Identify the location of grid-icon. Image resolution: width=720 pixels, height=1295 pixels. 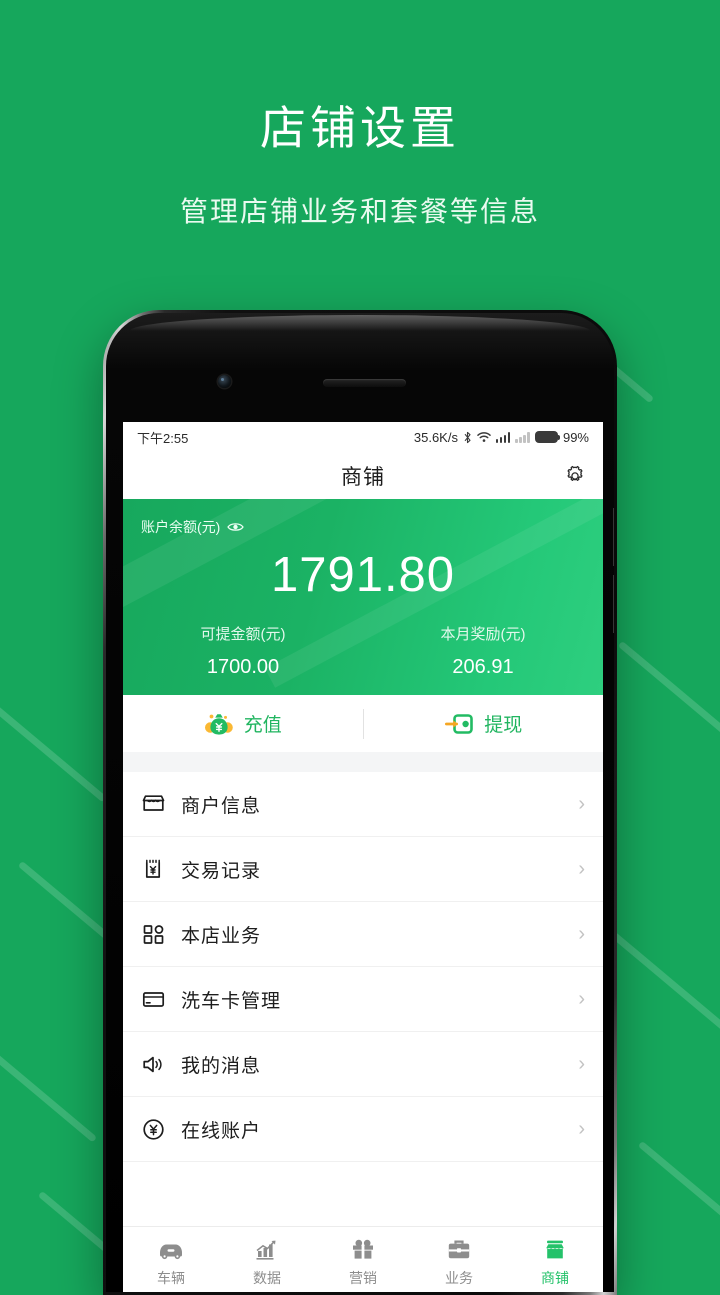
(158, 934).